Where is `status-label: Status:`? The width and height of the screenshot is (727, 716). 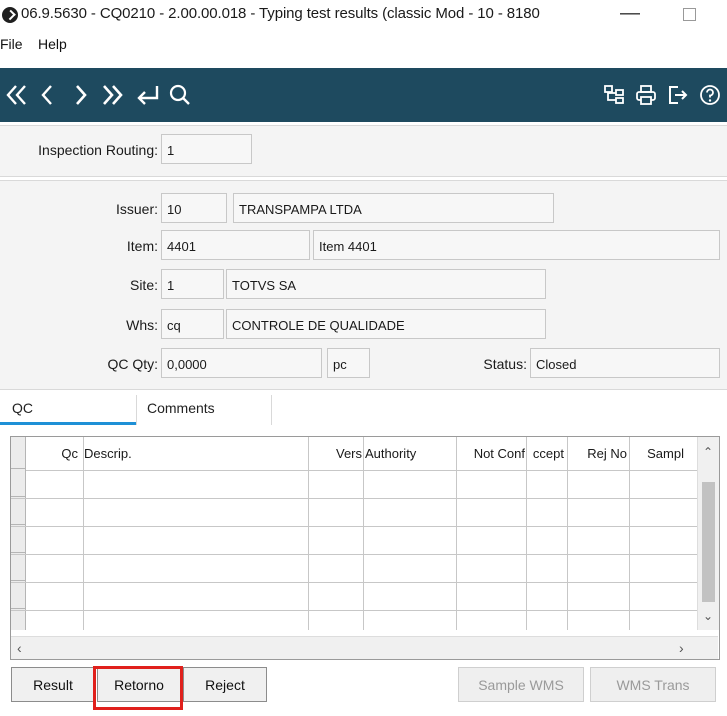
status-label: Status: is located at coordinates (505, 364).